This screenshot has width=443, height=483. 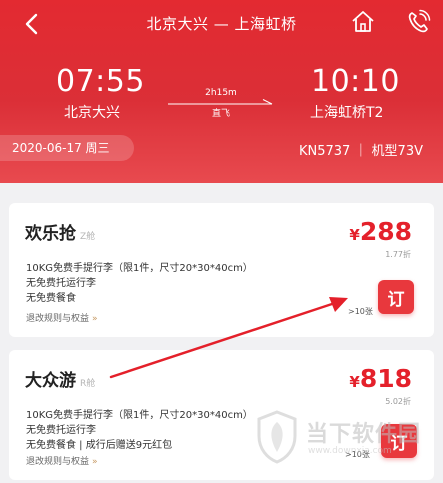 I want to click on departure-city: 北京大兴, so click(x=92, y=113).